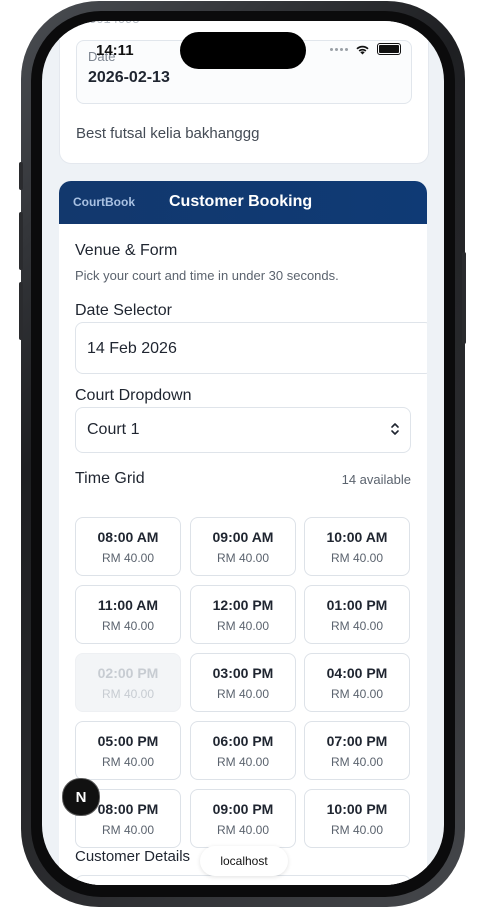  I want to click on slot-time: 02:00 PM, so click(128, 673).